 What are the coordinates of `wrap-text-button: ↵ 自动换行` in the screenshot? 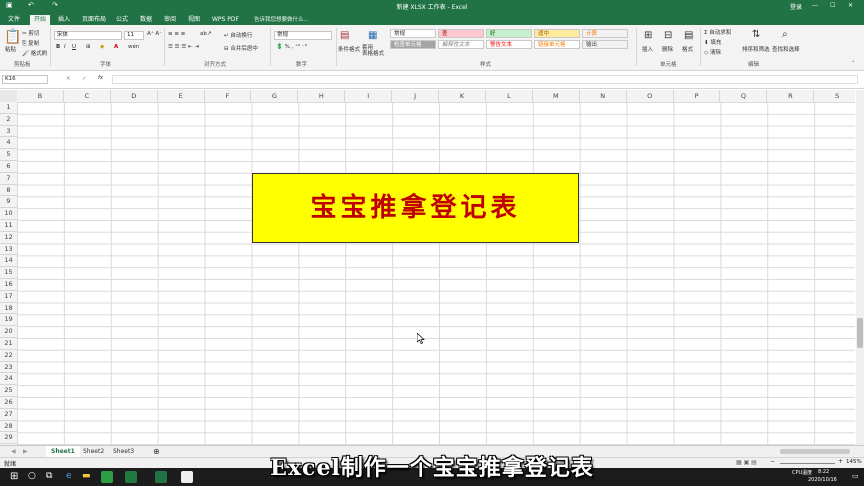 It's located at (238, 35).